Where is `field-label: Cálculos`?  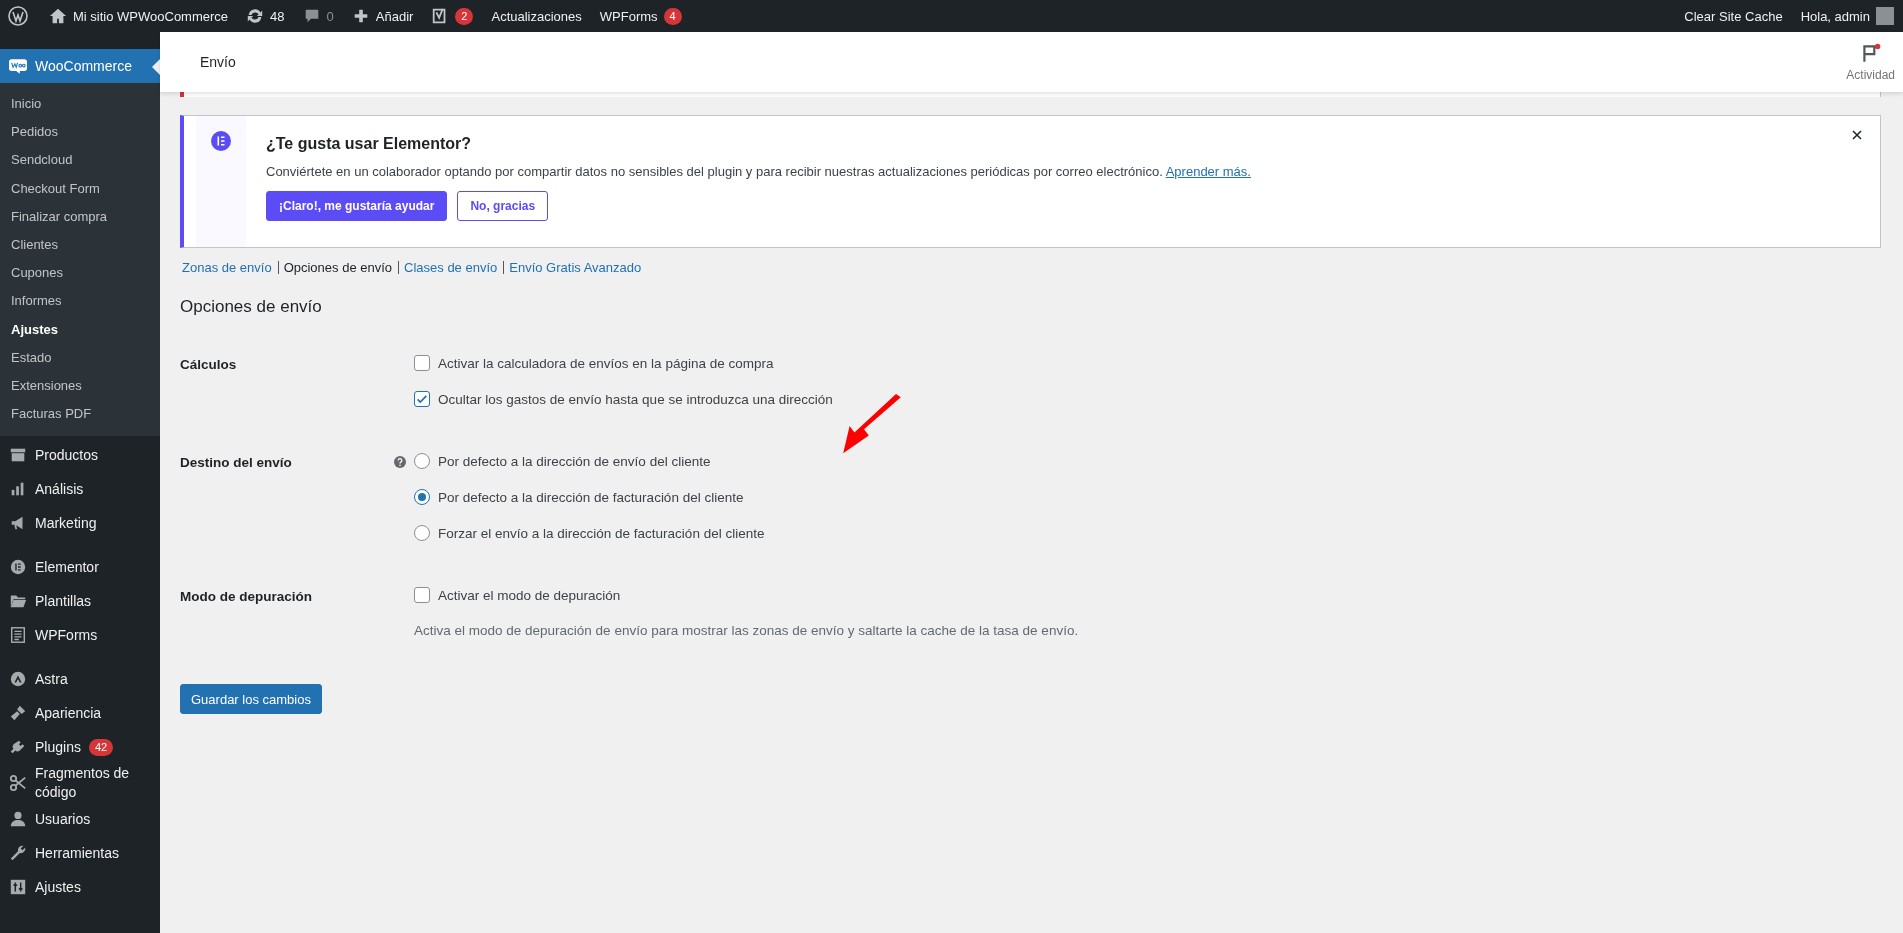 field-label: Cálculos is located at coordinates (208, 364).